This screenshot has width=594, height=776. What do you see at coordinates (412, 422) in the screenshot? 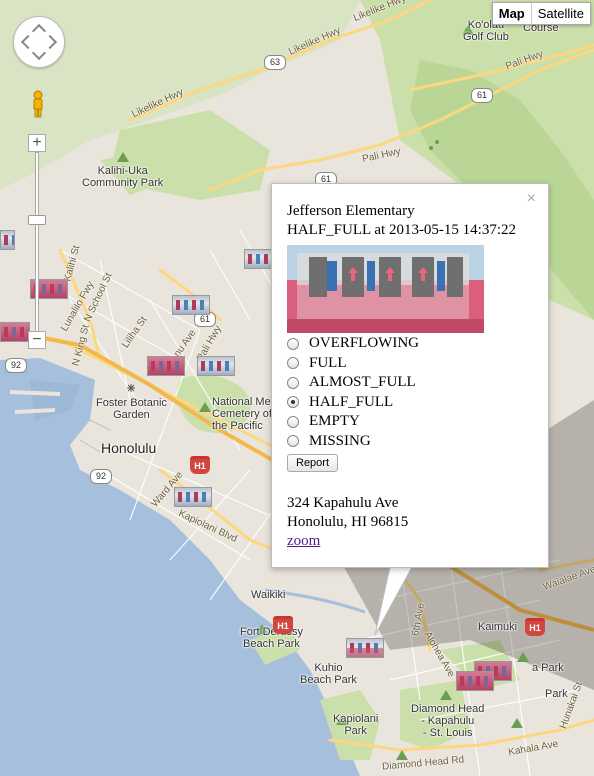
I see `status-option: EMPTY` at bounding box center [412, 422].